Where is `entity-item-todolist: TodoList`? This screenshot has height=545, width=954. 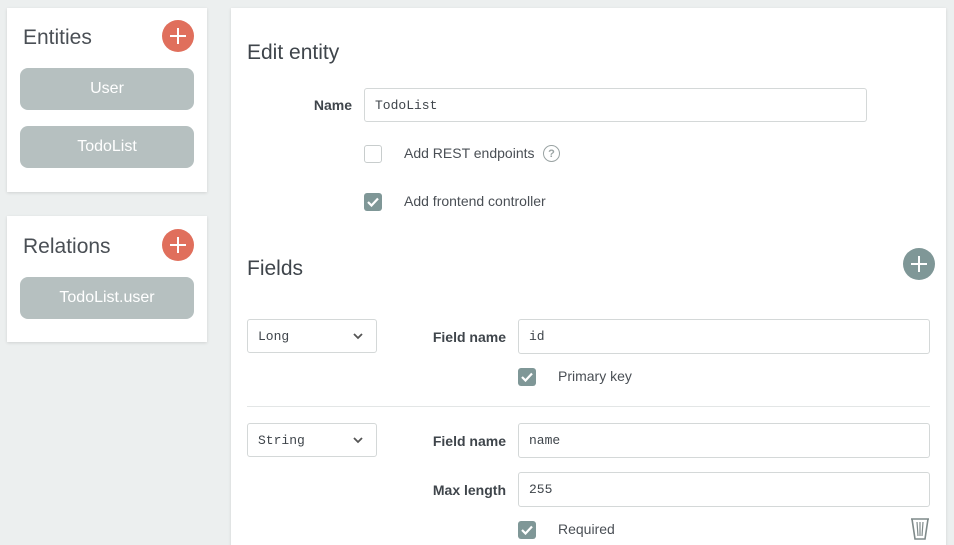 entity-item-todolist: TodoList is located at coordinates (107, 147).